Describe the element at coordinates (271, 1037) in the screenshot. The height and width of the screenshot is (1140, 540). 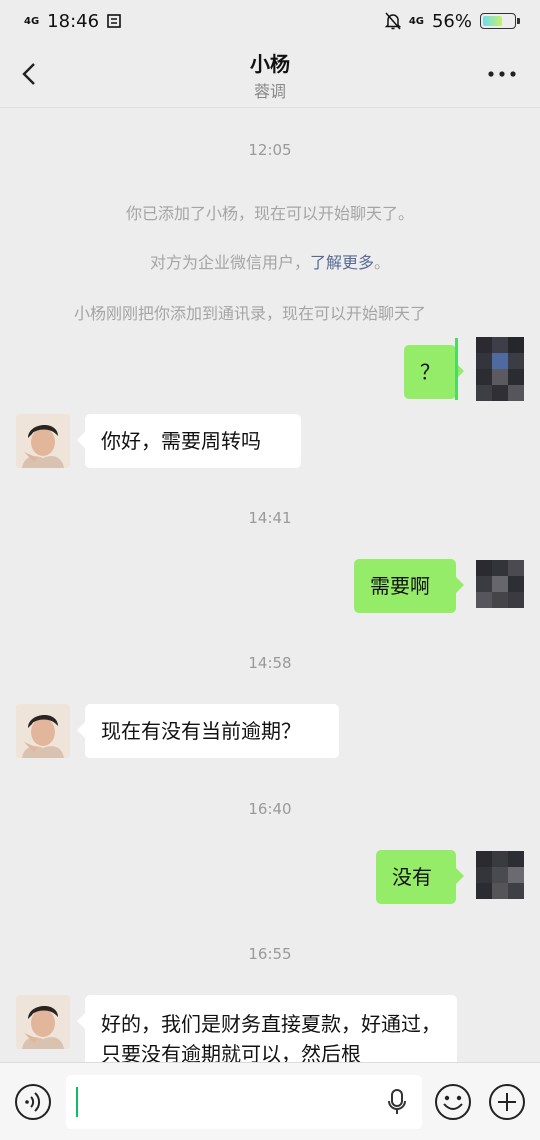
I see `message-text: 好的，我们是财务直接夏款，好通过，只要没有逾期就可以，然后根` at that location.